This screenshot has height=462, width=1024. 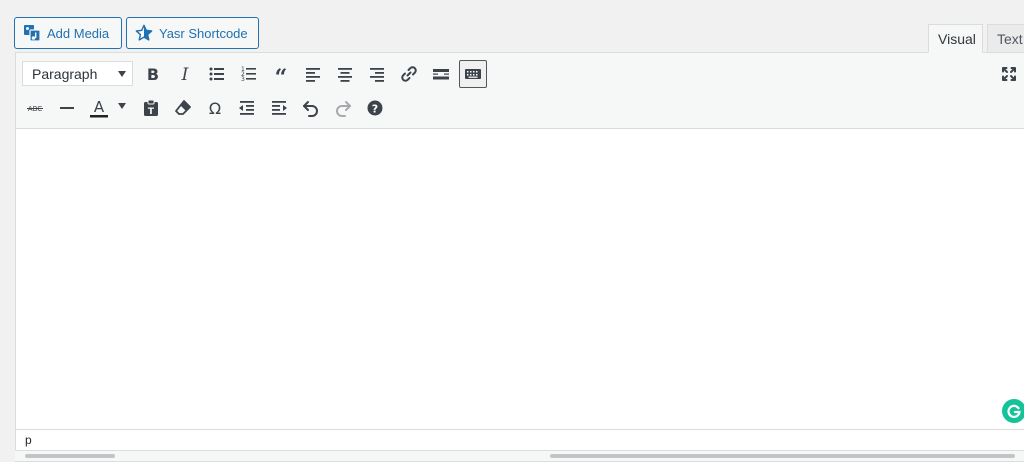 I want to click on svg-text: Ω, so click(x=215, y=108).